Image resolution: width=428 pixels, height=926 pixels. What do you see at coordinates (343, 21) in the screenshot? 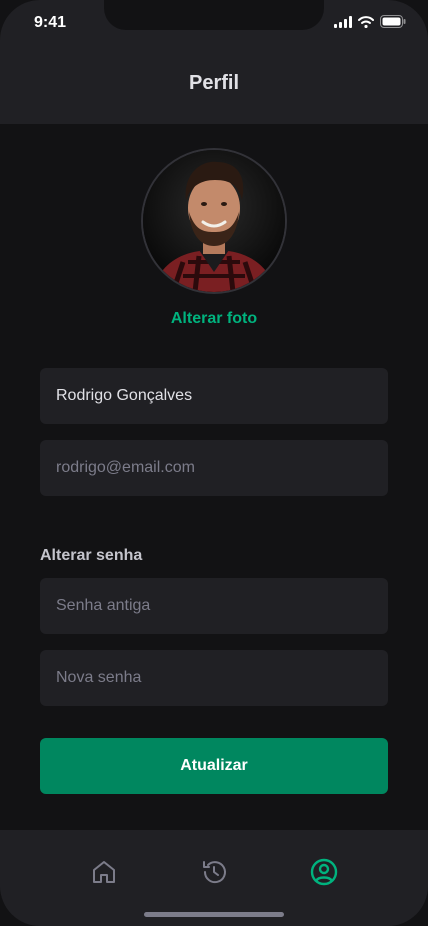
I see `signal-icon` at bounding box center [343, 21].